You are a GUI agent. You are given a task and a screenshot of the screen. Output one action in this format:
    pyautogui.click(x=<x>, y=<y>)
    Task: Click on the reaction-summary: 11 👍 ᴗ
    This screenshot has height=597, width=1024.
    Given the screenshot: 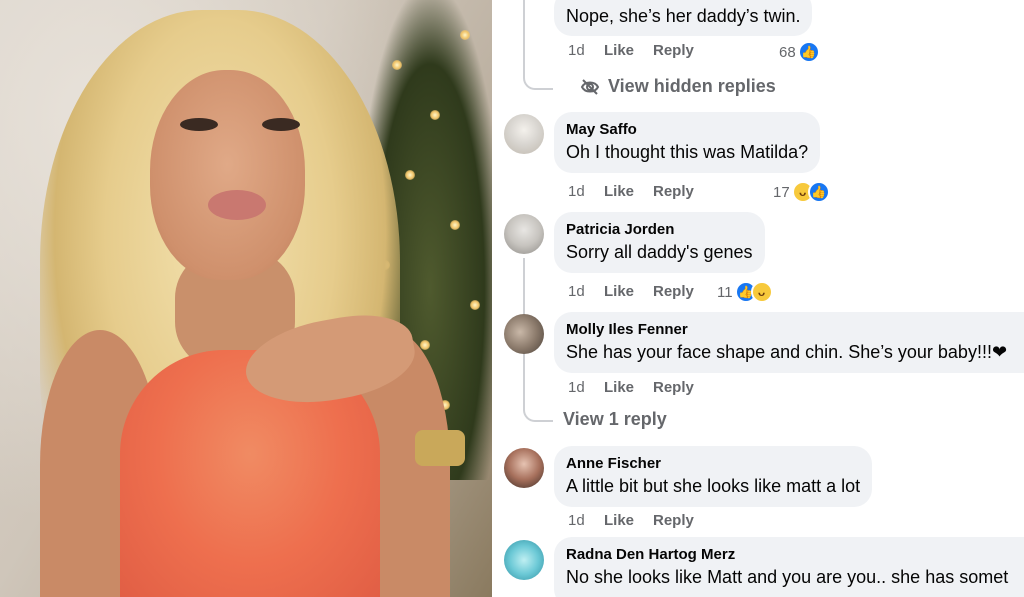 What is the action you would take?
    pyautogui.click(x=745, y=292)
    